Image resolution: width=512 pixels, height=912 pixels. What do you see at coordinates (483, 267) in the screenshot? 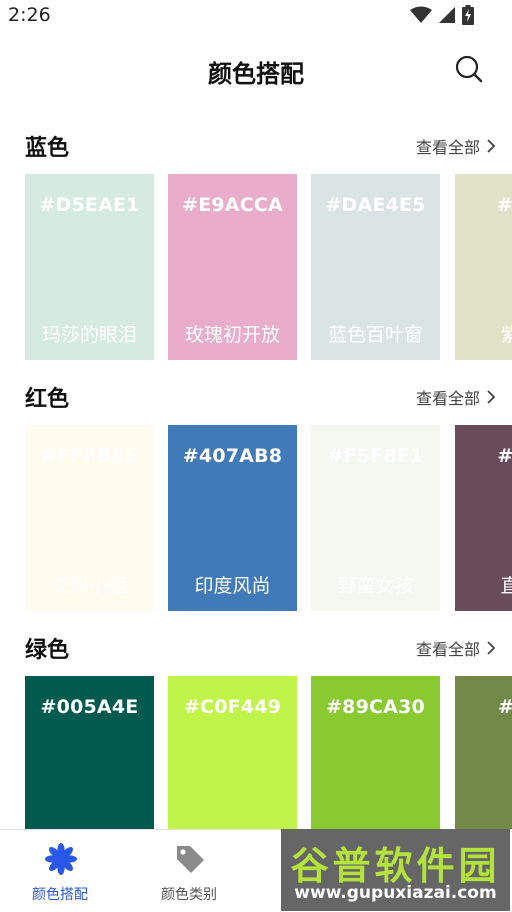
I see `color-card: #DF 紫罗` at bounding box center [483, 267].